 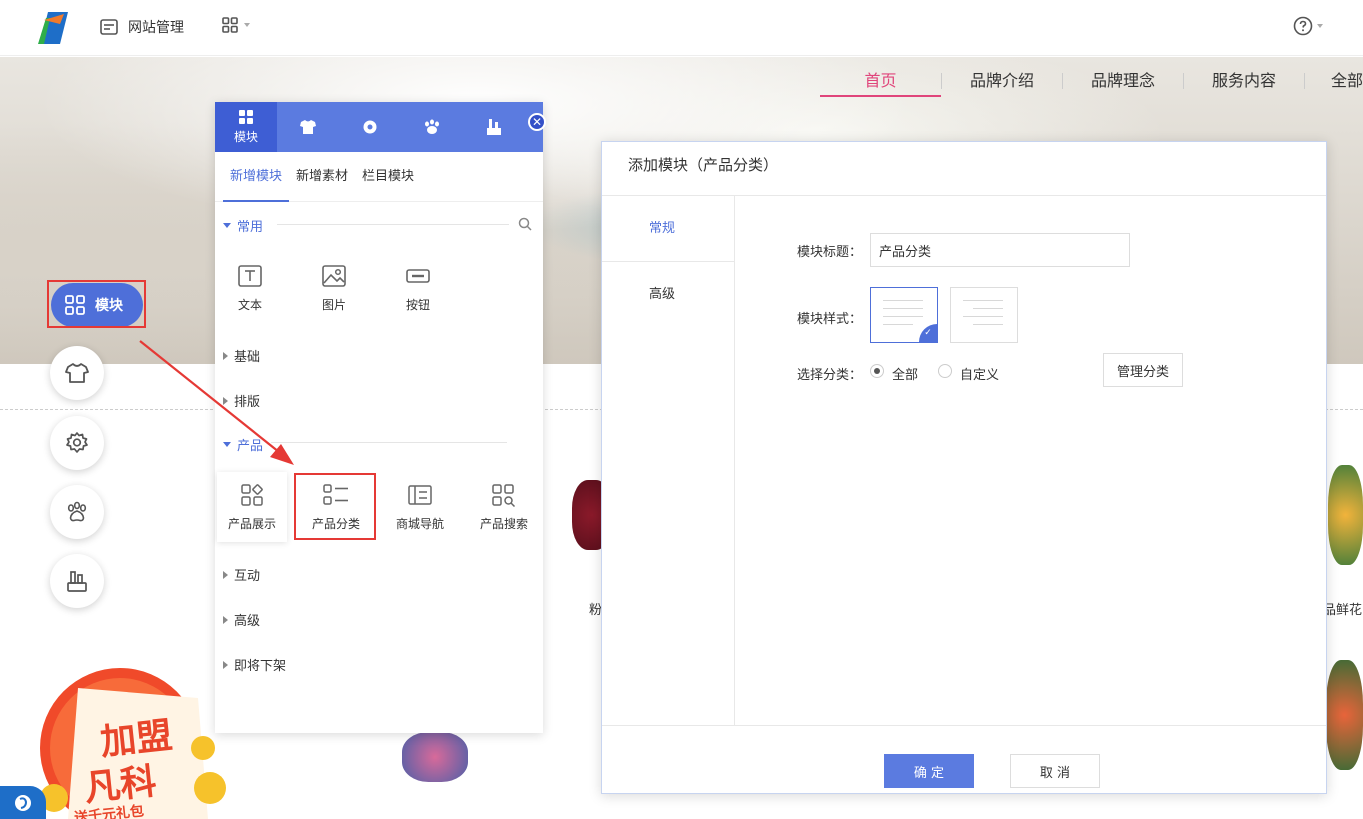 I want to click on tab-modules: 模块, so click(x=246, y=127).